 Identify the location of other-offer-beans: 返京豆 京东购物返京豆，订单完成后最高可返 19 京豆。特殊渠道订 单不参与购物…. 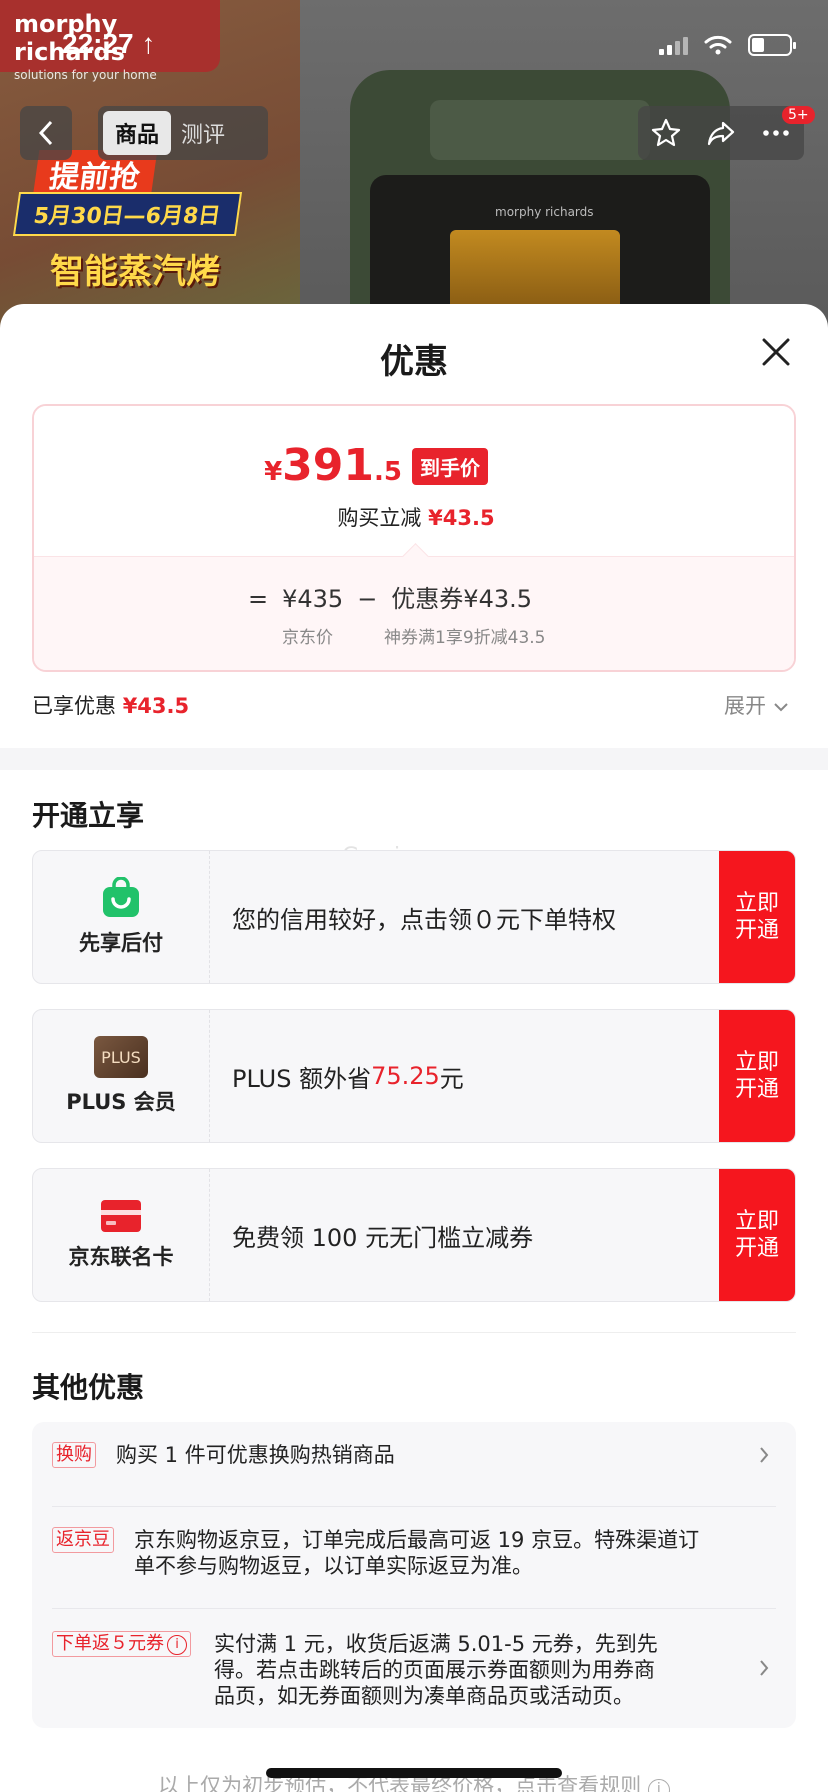
(414, 1557).